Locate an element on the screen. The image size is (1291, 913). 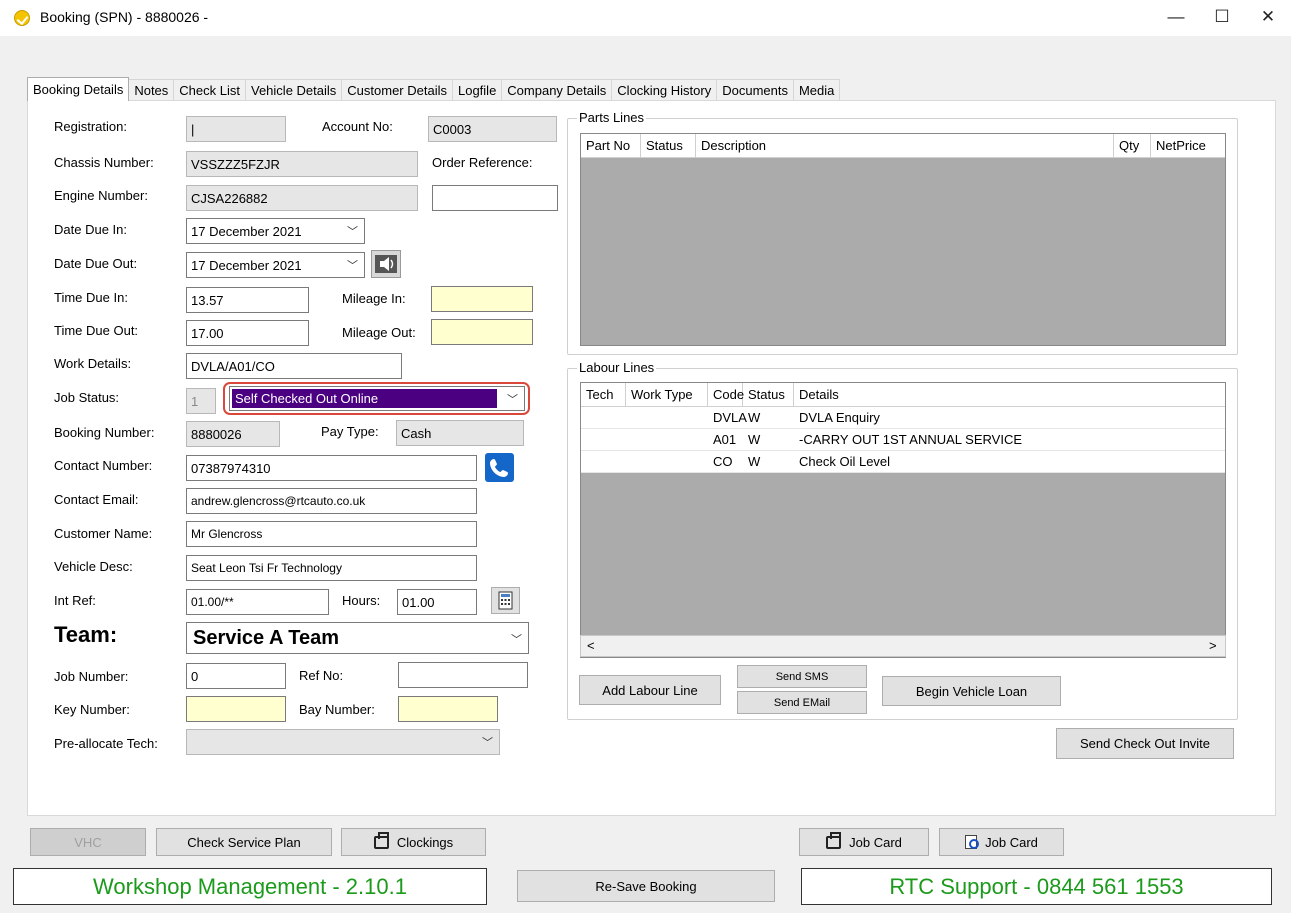
mileage-out-field is located at coordinates (482, 332).